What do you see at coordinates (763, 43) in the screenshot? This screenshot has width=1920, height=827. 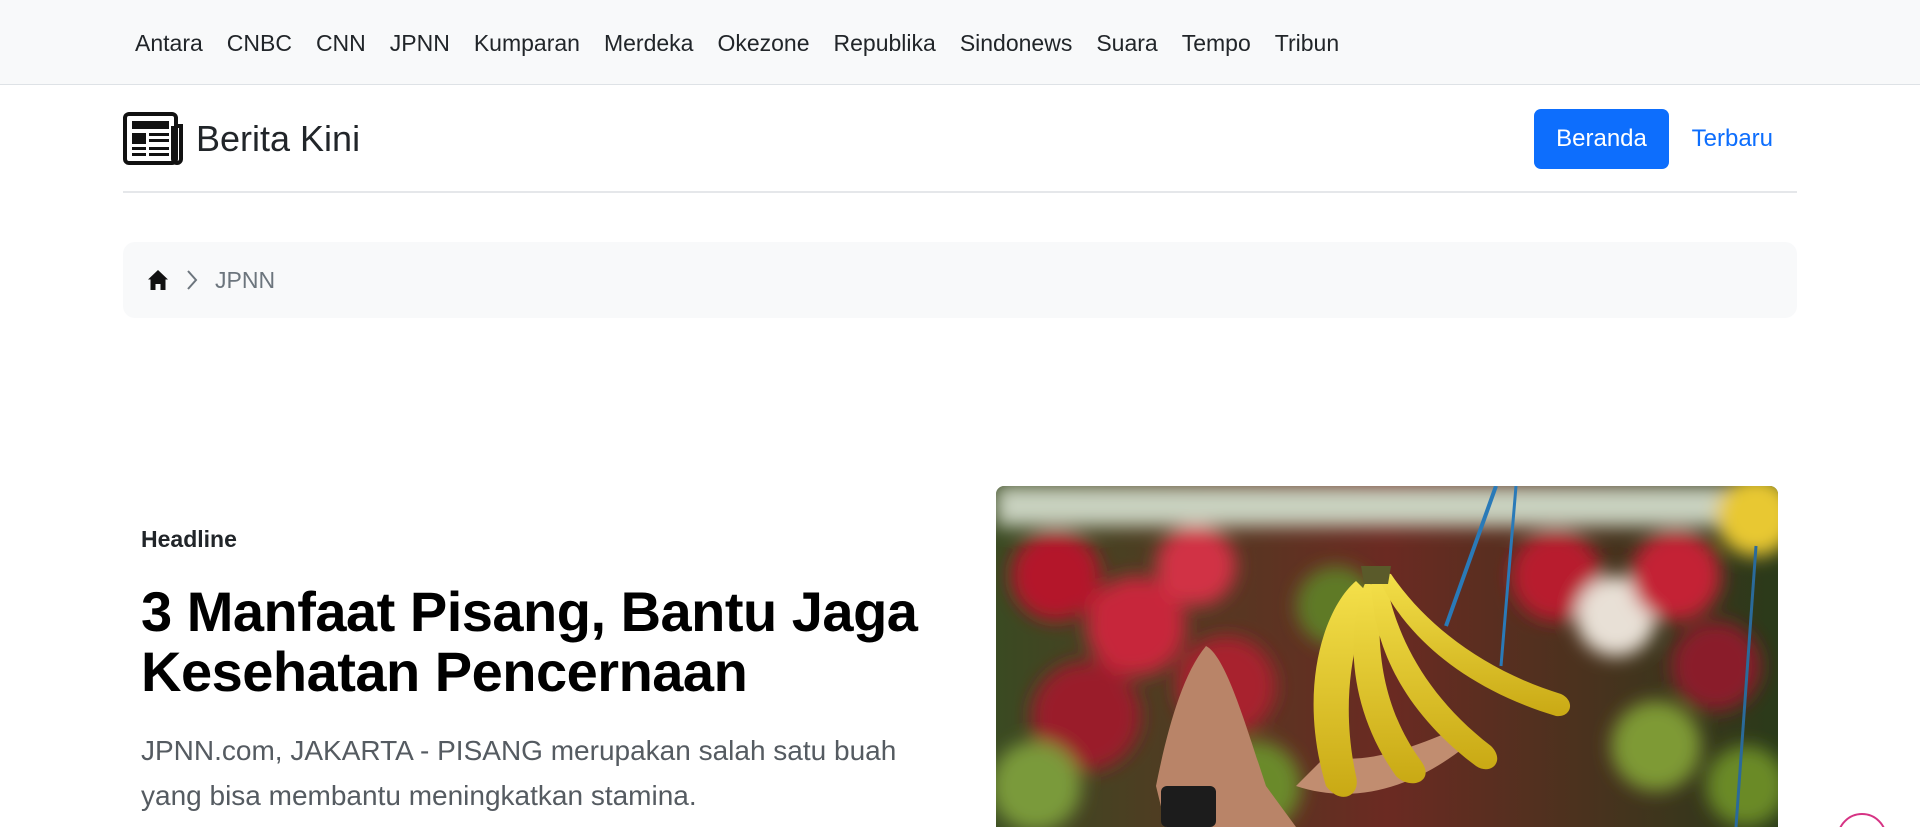 I see `source-nav-item: Okezone` at bounding box center [763, 43].